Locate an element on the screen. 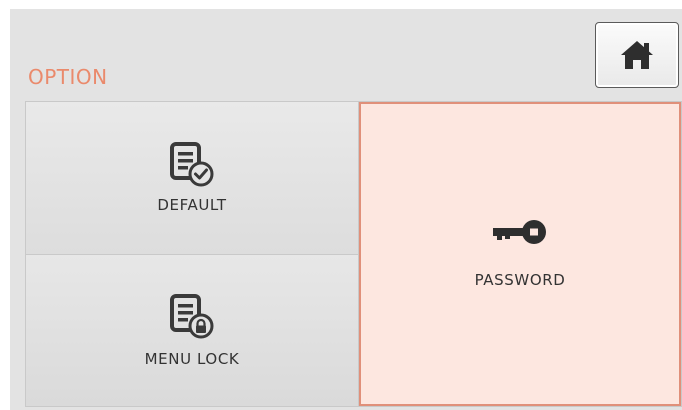 The width and height of the screenshot is (682, 410). default-option-label: DEFAULT is located at coordinates (192, 205).